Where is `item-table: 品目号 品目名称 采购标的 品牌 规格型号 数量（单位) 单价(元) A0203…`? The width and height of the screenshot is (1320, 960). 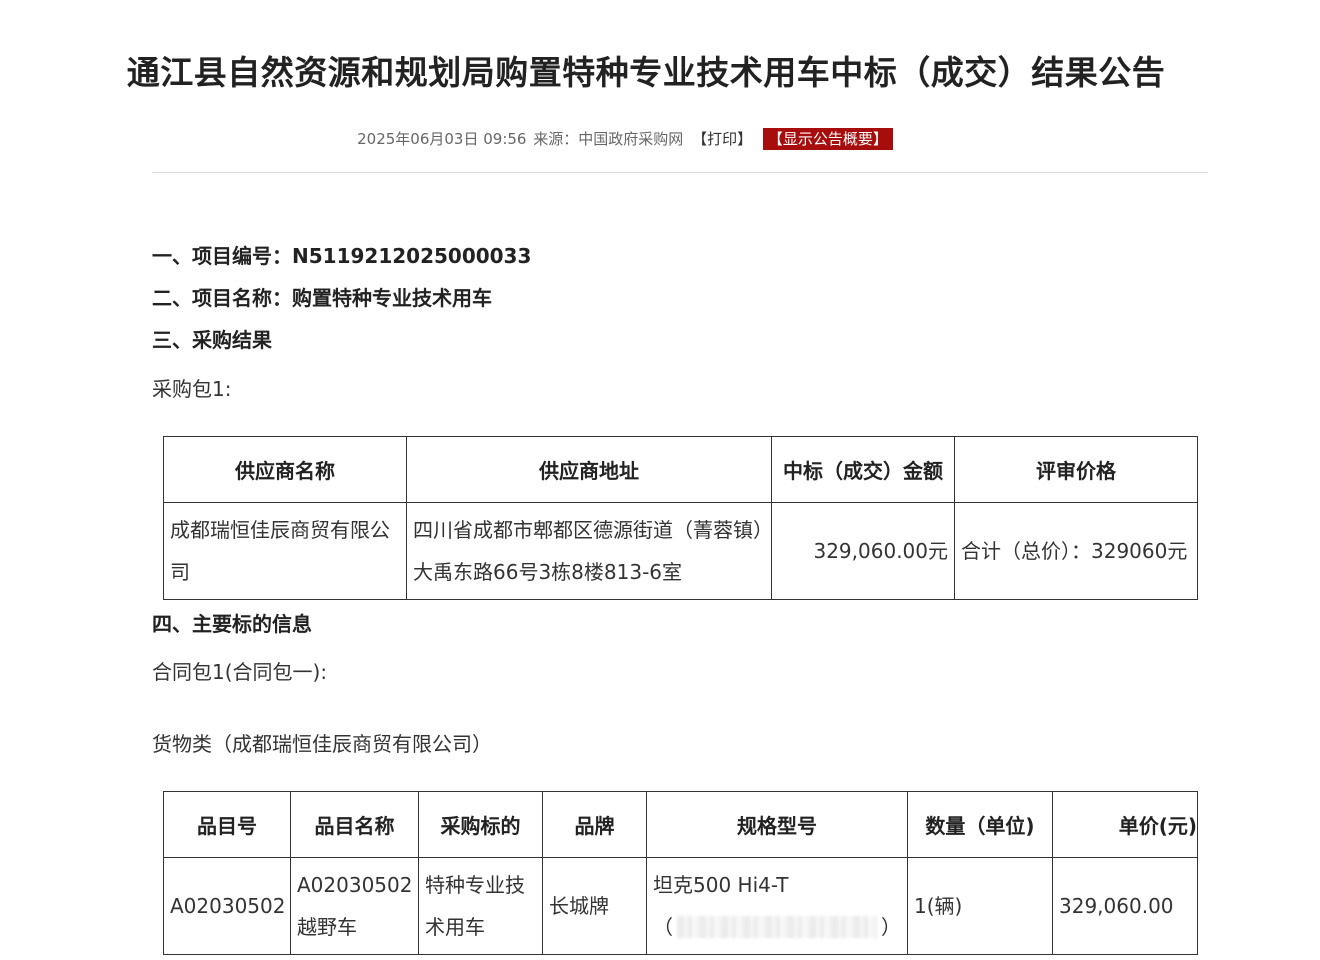 item-table: 品目号 品目名称 采购标的 品牌 规格型号 数量（单位) 单价(元) A0203… is located at coordinates (680, 873).